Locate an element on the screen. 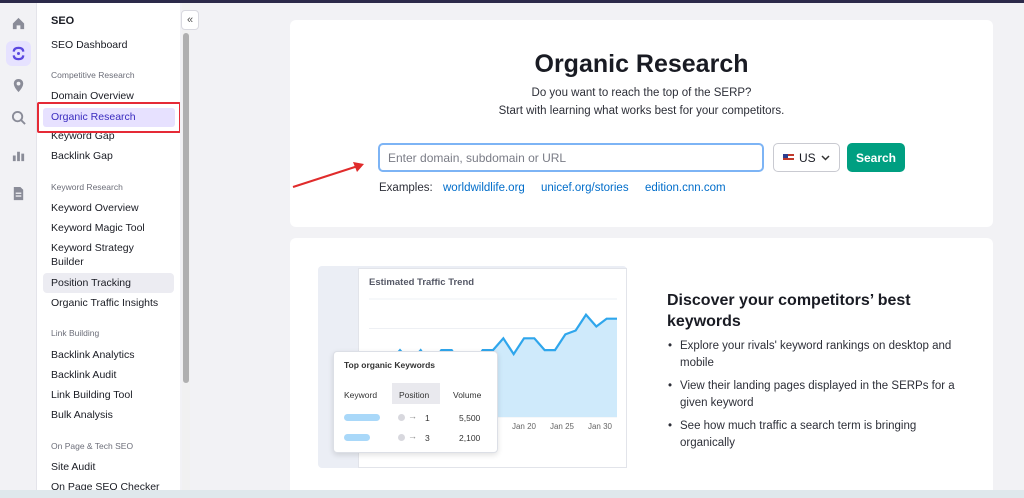 The image size is (1024, 498). sidebar-item-keyword-overview: Keyword Overview is located at coordinates (95, 208).